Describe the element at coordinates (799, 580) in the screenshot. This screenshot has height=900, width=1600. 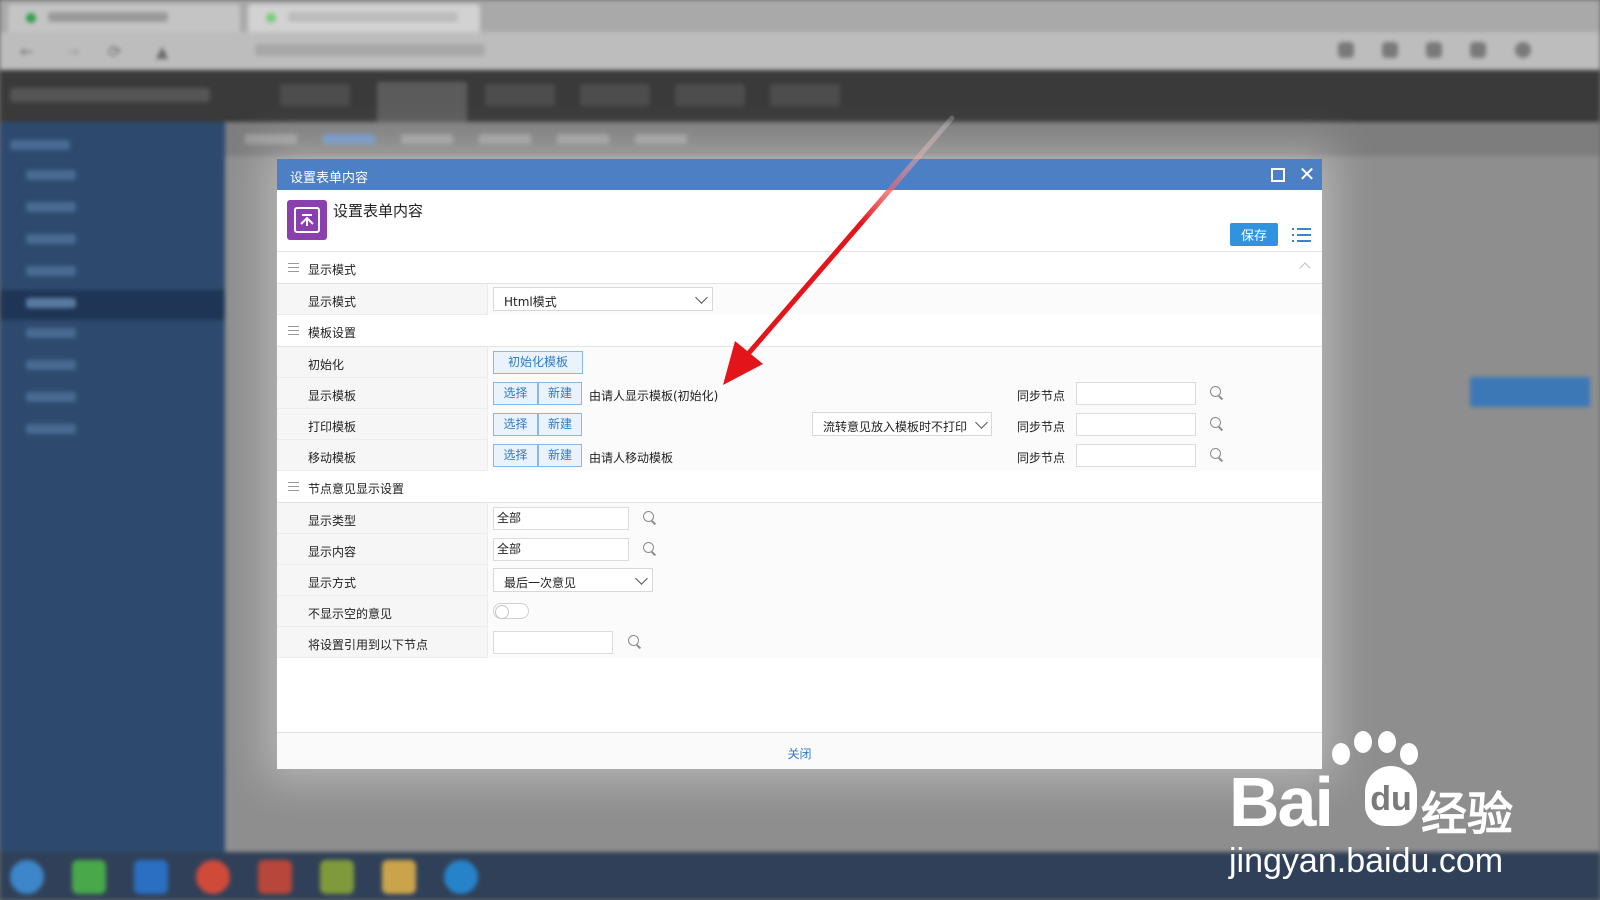
I see `row-display-method: 显示方式 最后一次意见` at that location.